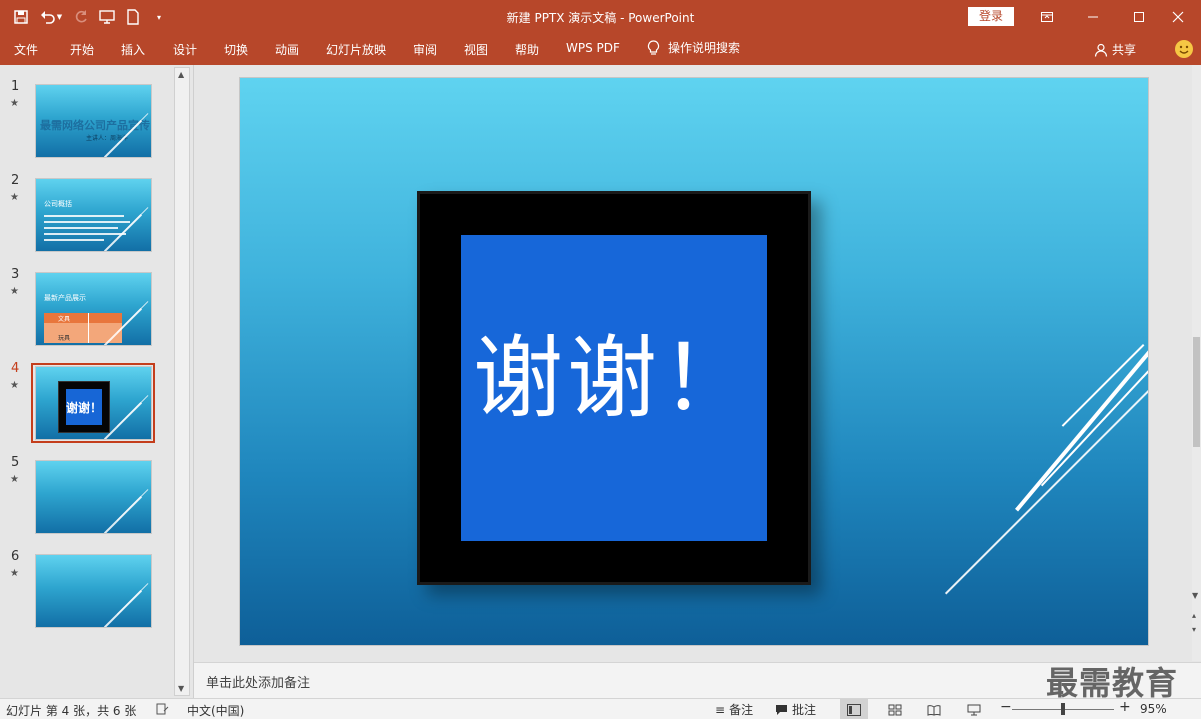  Describe the element at coordinates (1196, 392) in the screenshot. I see `scrollbar-thumb` at that location.